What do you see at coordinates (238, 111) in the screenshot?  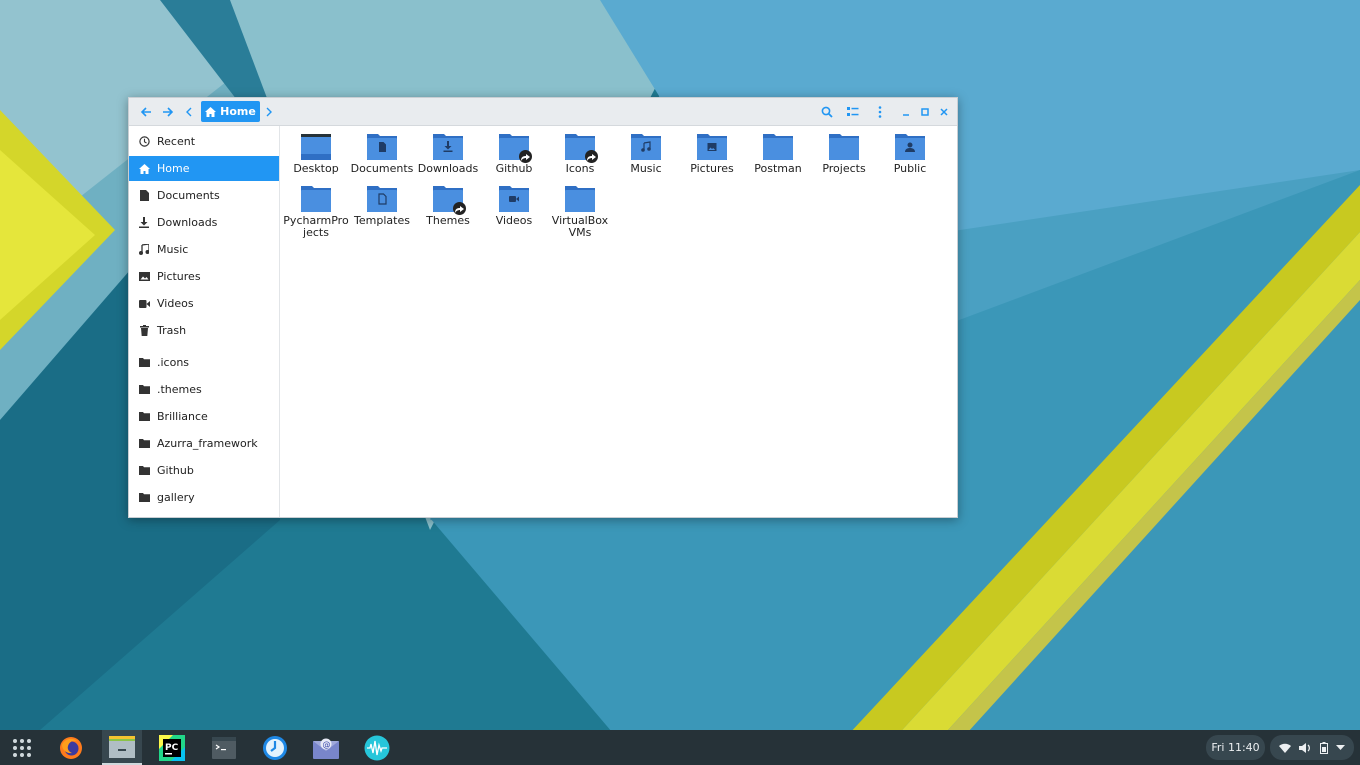 I see `path-bar-label: Home` at bounding box center [238, 111].